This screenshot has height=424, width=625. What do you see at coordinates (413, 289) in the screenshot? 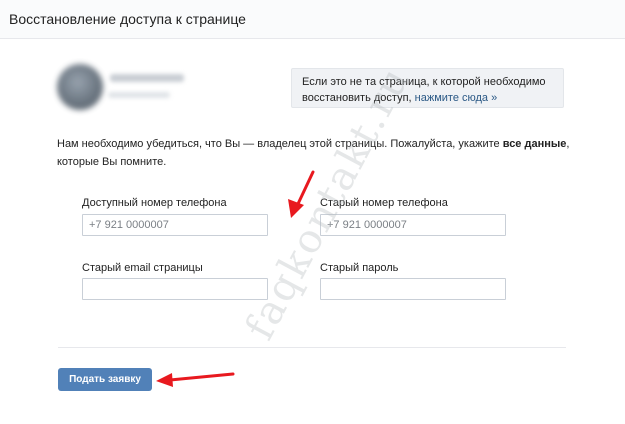
I see `old-password-input` at bounding box center [413, 289].